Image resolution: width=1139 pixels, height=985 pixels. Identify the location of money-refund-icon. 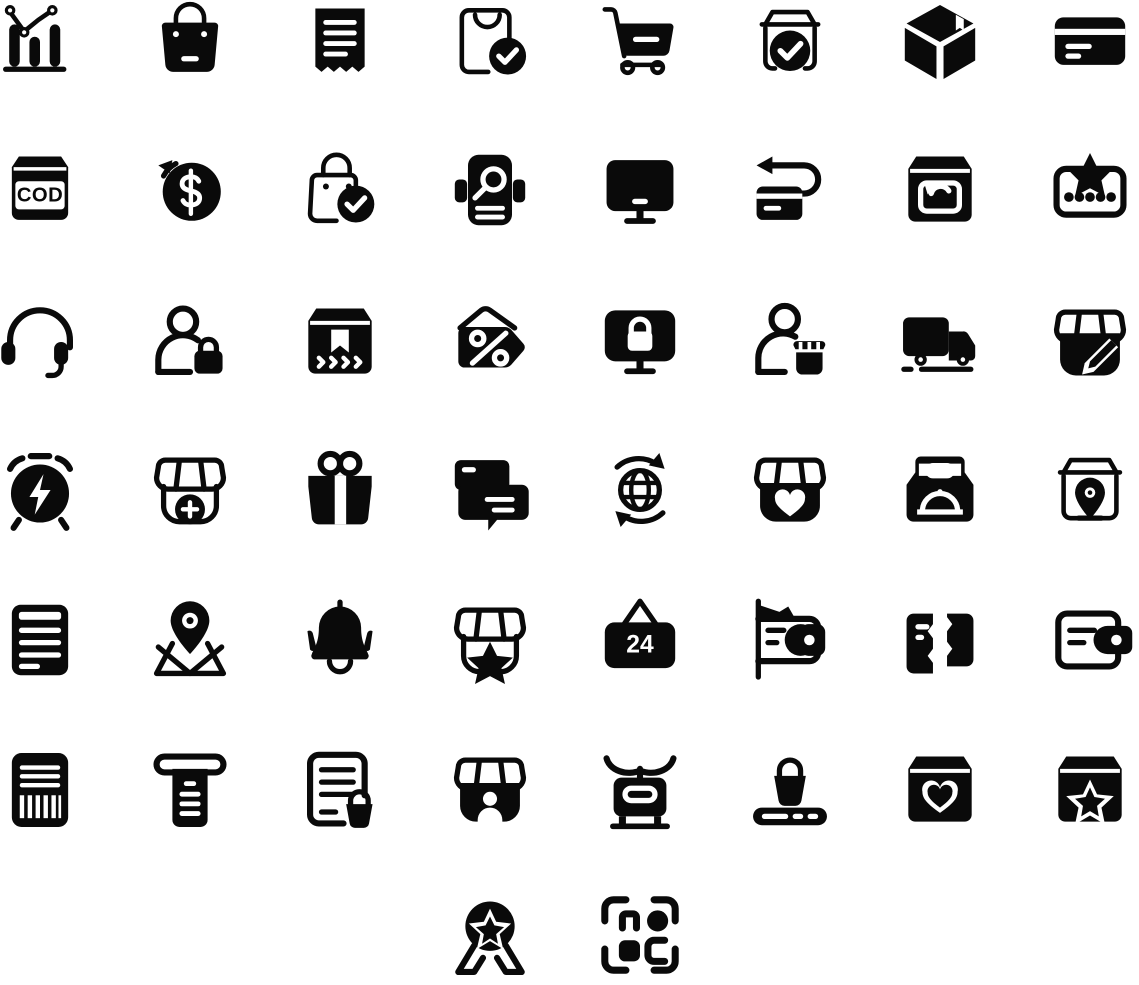
(190, 190).